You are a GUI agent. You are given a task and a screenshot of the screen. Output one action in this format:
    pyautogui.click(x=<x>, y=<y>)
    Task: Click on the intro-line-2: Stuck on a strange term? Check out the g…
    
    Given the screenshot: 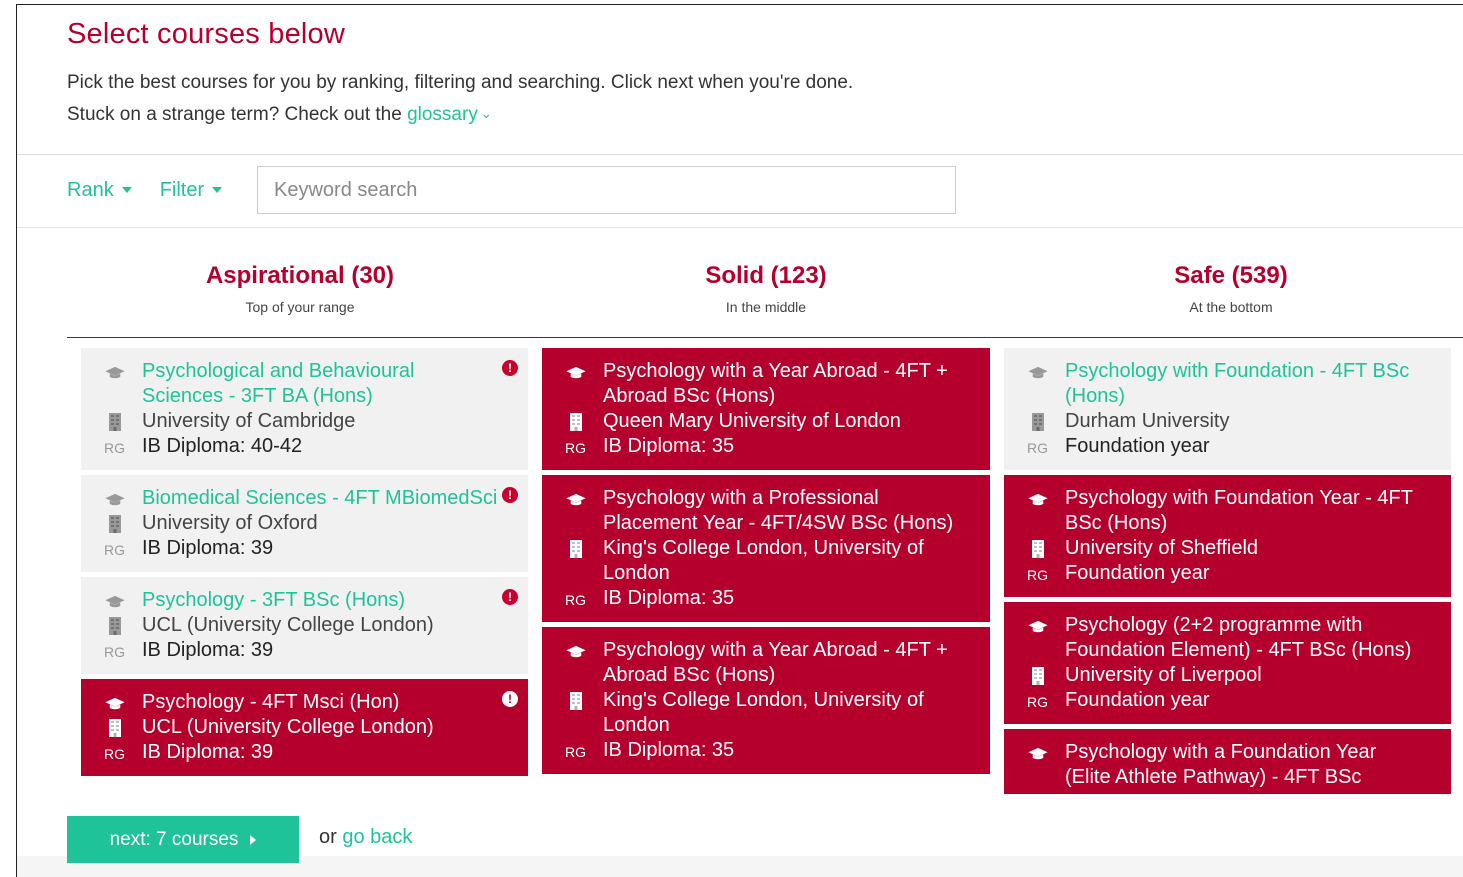 What is the action you would take?
    pyautogui.click(x=757, y=114)
    